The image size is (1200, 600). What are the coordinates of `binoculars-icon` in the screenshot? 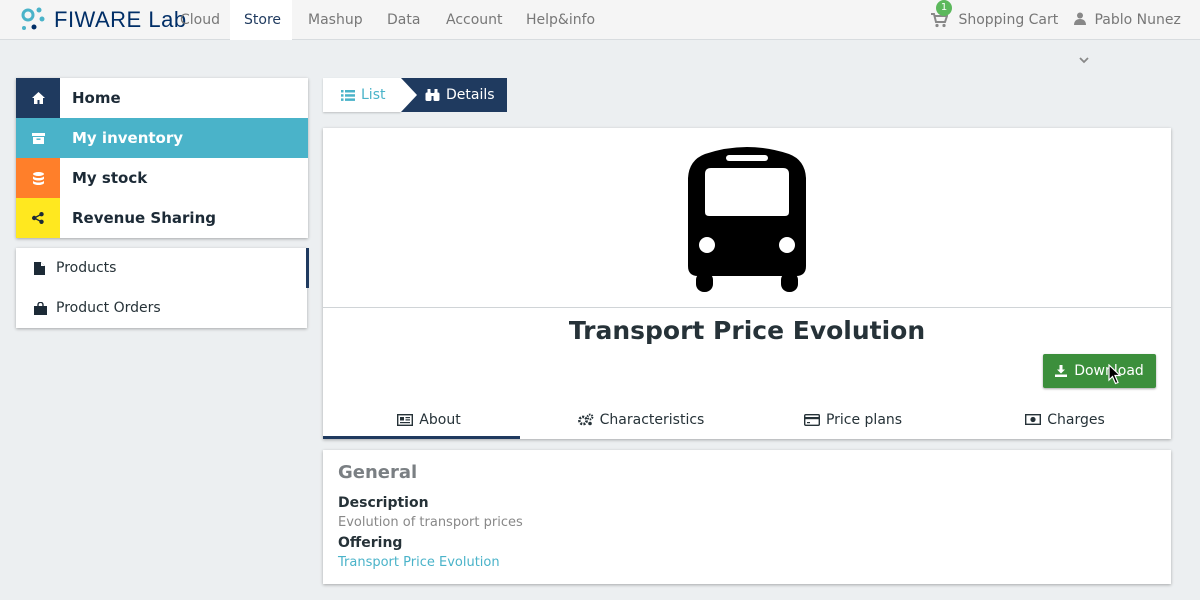 It's located at (432, 95).